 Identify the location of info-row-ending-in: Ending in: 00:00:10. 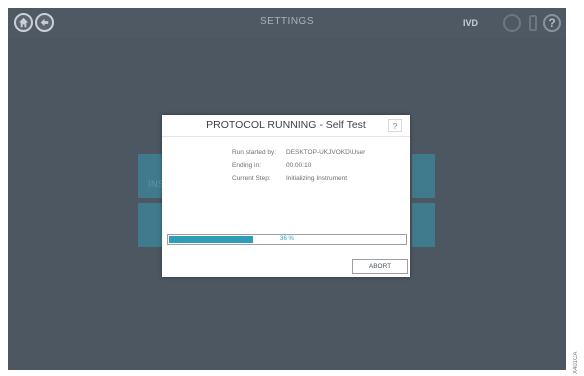
(298, 165).